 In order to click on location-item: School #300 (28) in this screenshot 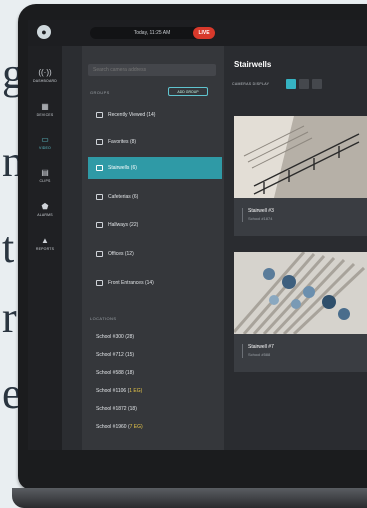, I will do `click(115, 337)`.